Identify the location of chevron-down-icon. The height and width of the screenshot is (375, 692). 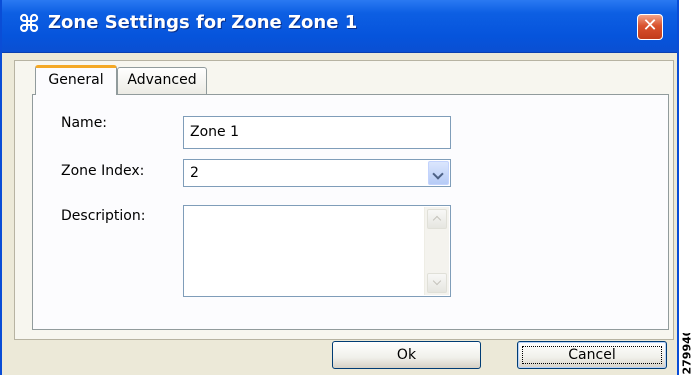
(438, 173).